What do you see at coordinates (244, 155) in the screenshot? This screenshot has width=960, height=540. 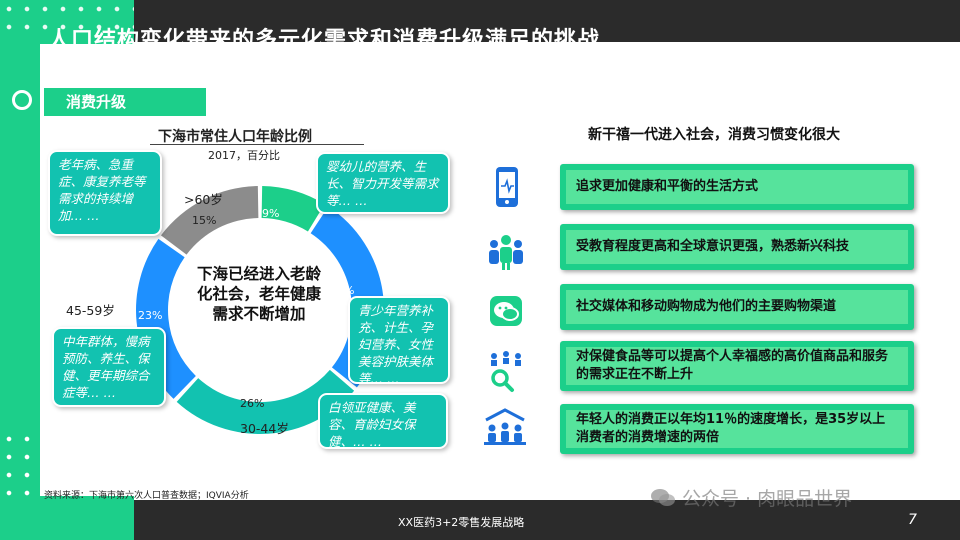 I see `chart-subtitle: 2017，百分比` at bounding box center [244, 155].